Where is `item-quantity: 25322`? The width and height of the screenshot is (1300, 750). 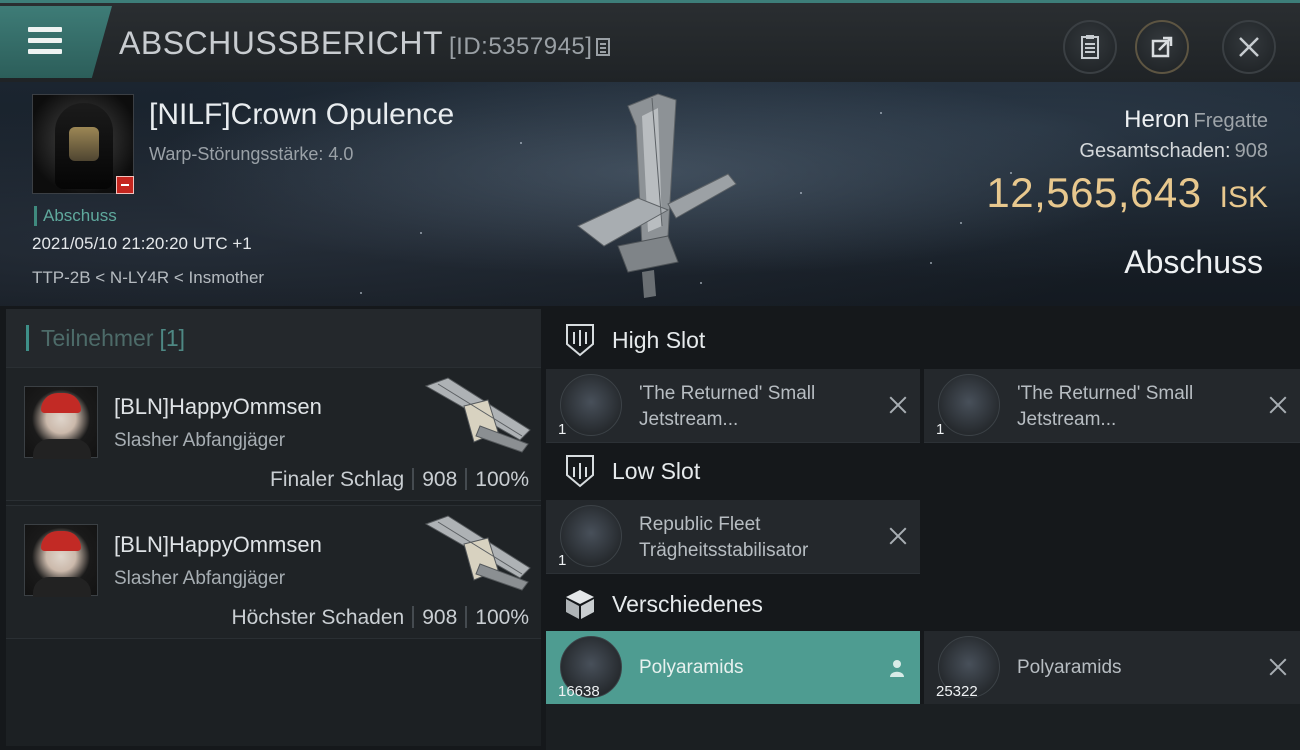
item-quantity: 25322 is located at coordinates (957, 691).